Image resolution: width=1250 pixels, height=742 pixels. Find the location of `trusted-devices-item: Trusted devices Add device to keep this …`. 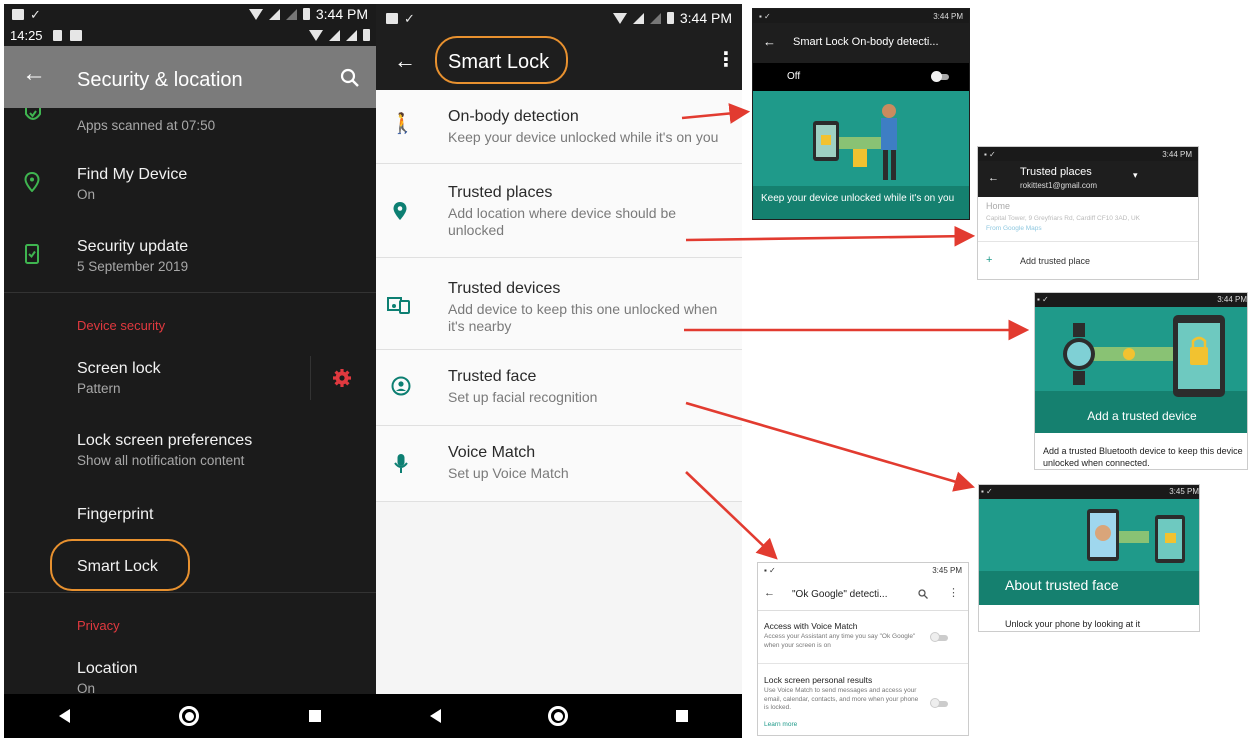

trusted-devices-item: Trusted devices Add device to keep this … is located at coordinates (559, 304).